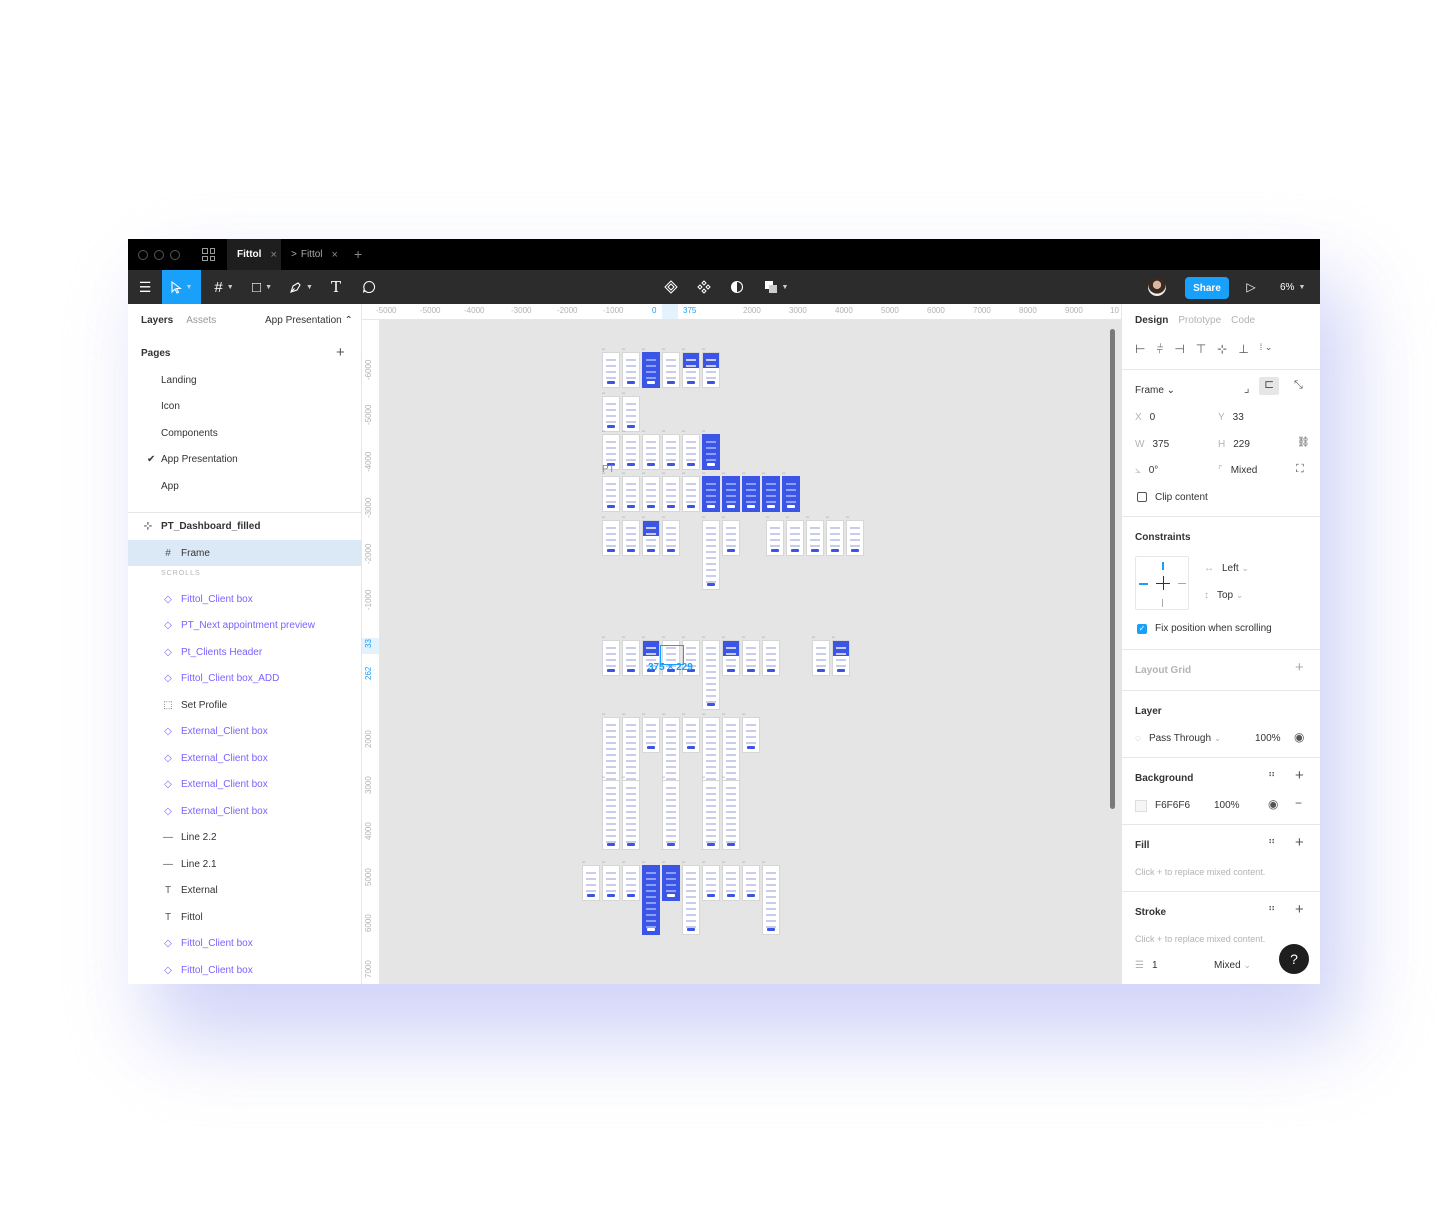  I want to click on maximize-window-icon, so click(175, 255).